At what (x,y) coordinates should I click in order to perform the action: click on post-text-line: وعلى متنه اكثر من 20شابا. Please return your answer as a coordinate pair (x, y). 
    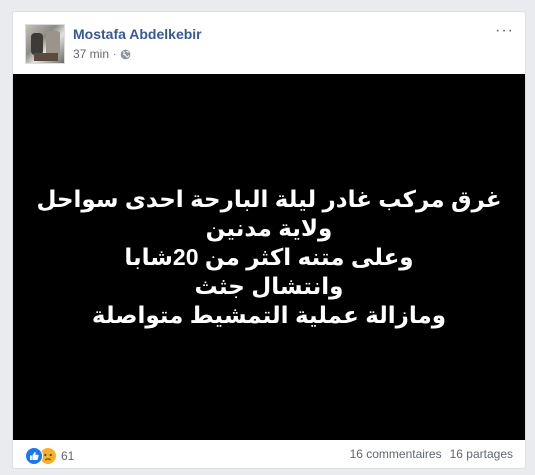
    Looking at the image, I should click on (269, 256).